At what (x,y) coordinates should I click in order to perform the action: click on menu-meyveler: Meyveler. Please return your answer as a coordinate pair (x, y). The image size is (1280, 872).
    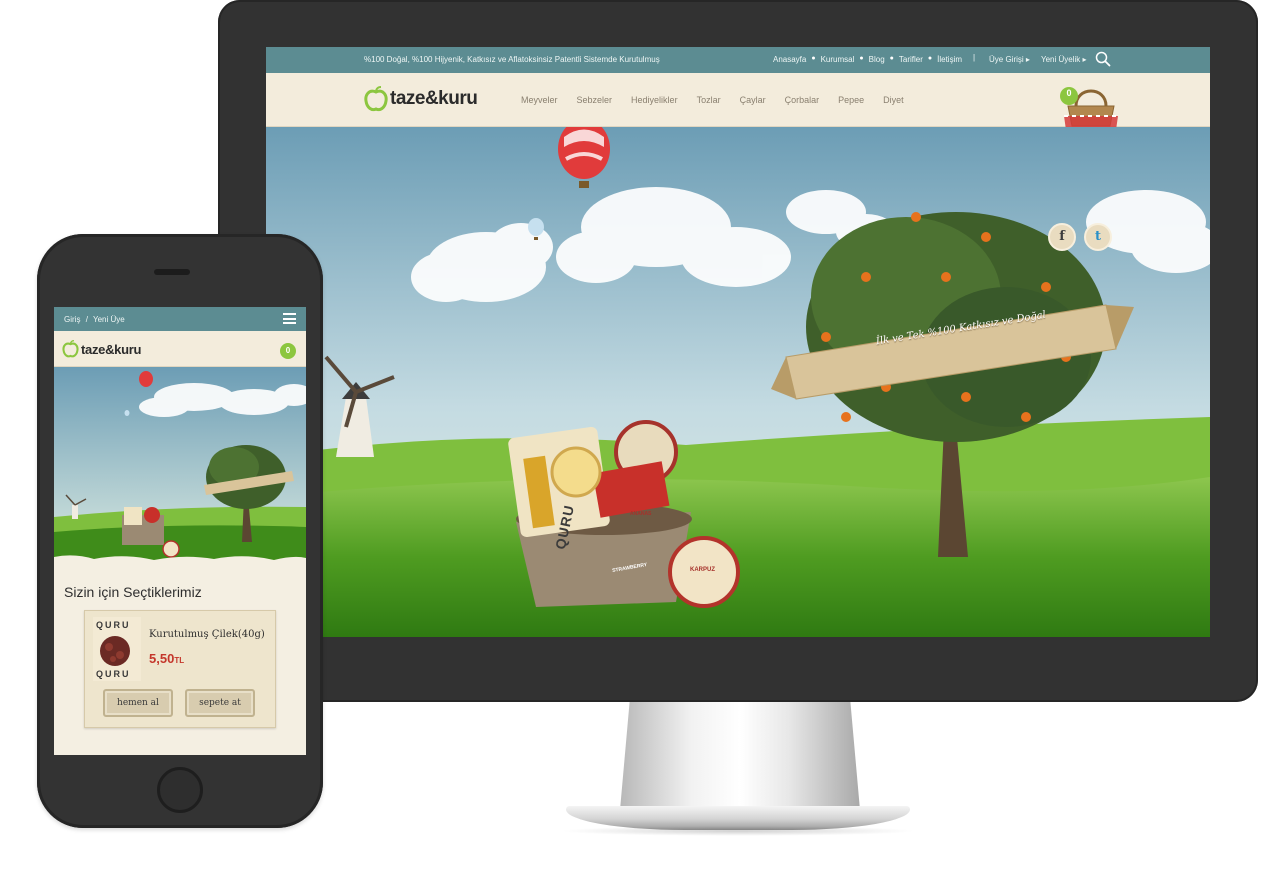
    Looking at the image, I should click on (539, 100).